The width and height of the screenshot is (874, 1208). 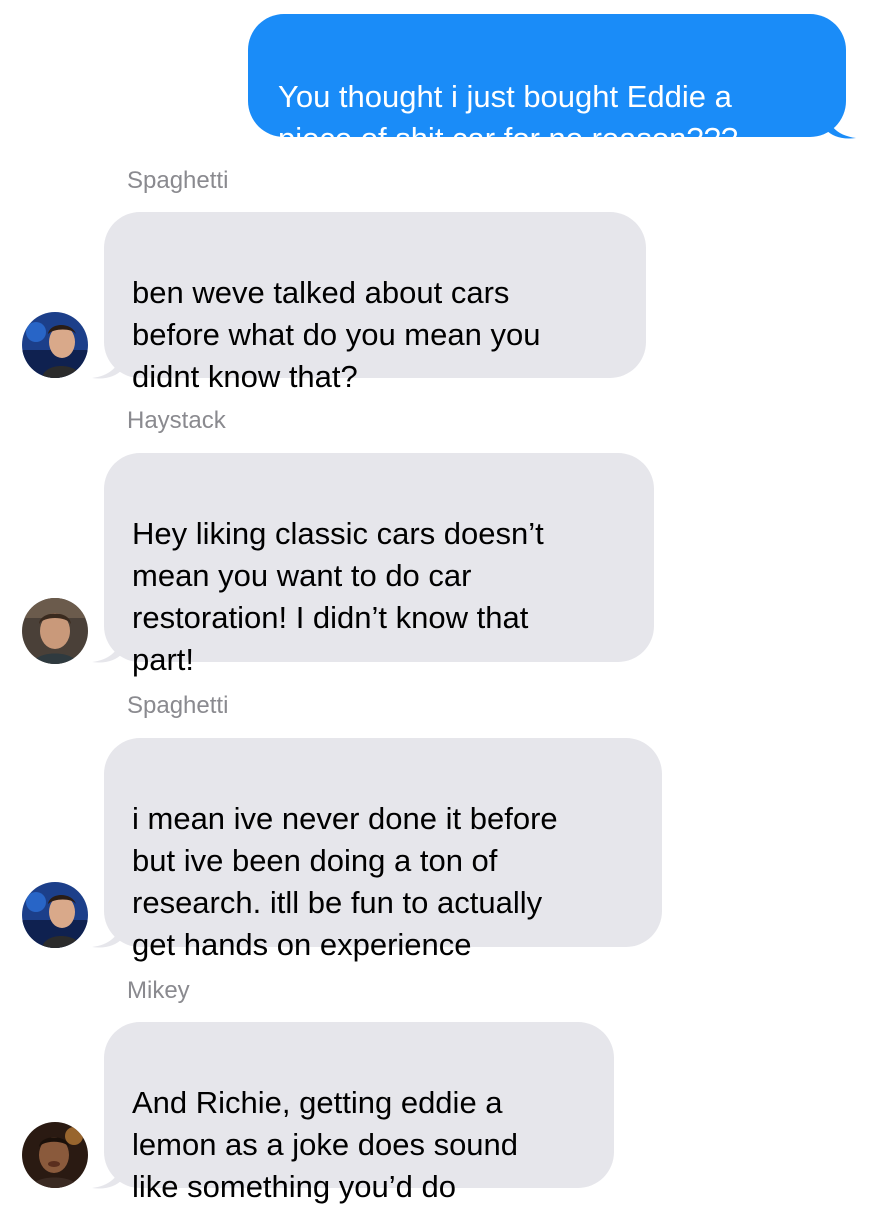 I want to click on sender-name: Mikey, so click(x=158, y=990).